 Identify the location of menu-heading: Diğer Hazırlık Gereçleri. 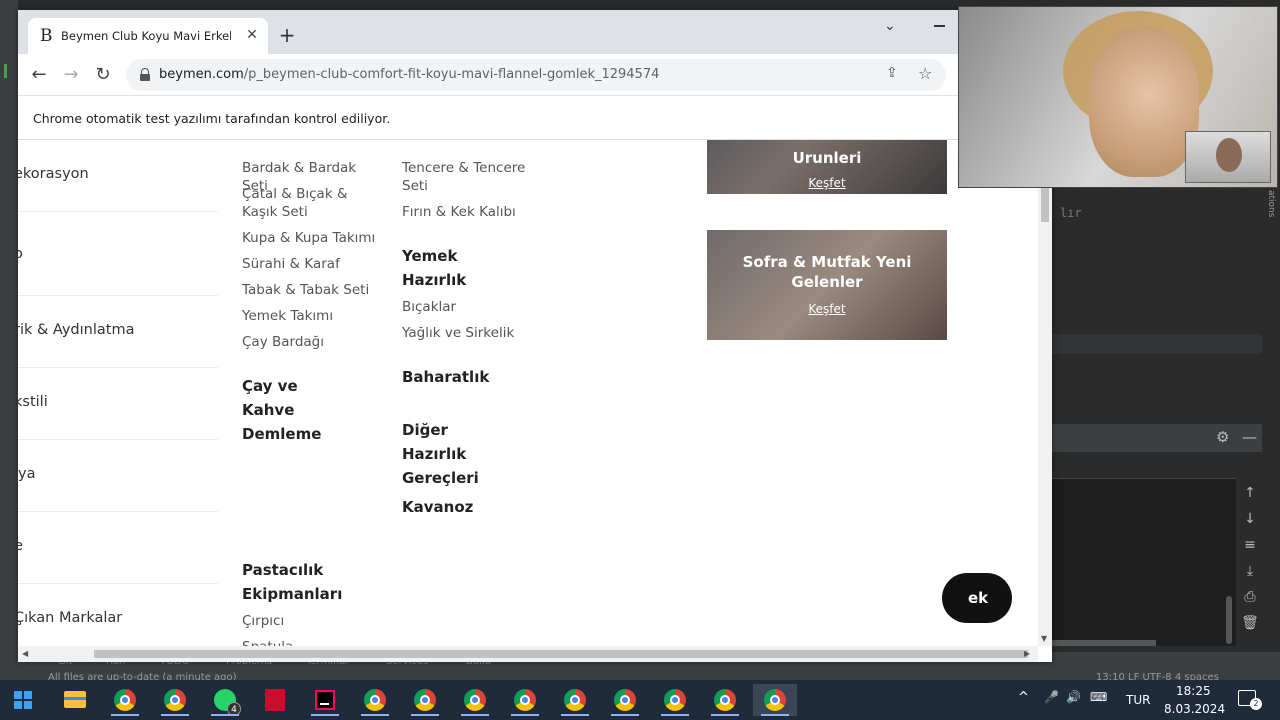
(457, 454).